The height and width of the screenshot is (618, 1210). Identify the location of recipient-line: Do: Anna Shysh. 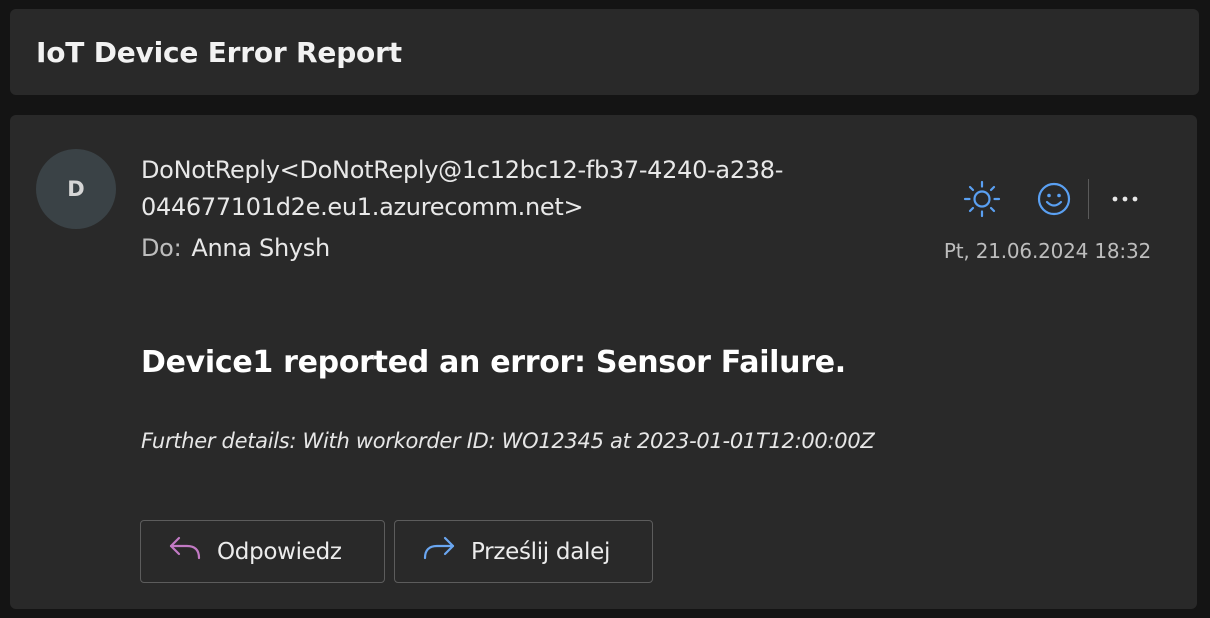
(235, 248).